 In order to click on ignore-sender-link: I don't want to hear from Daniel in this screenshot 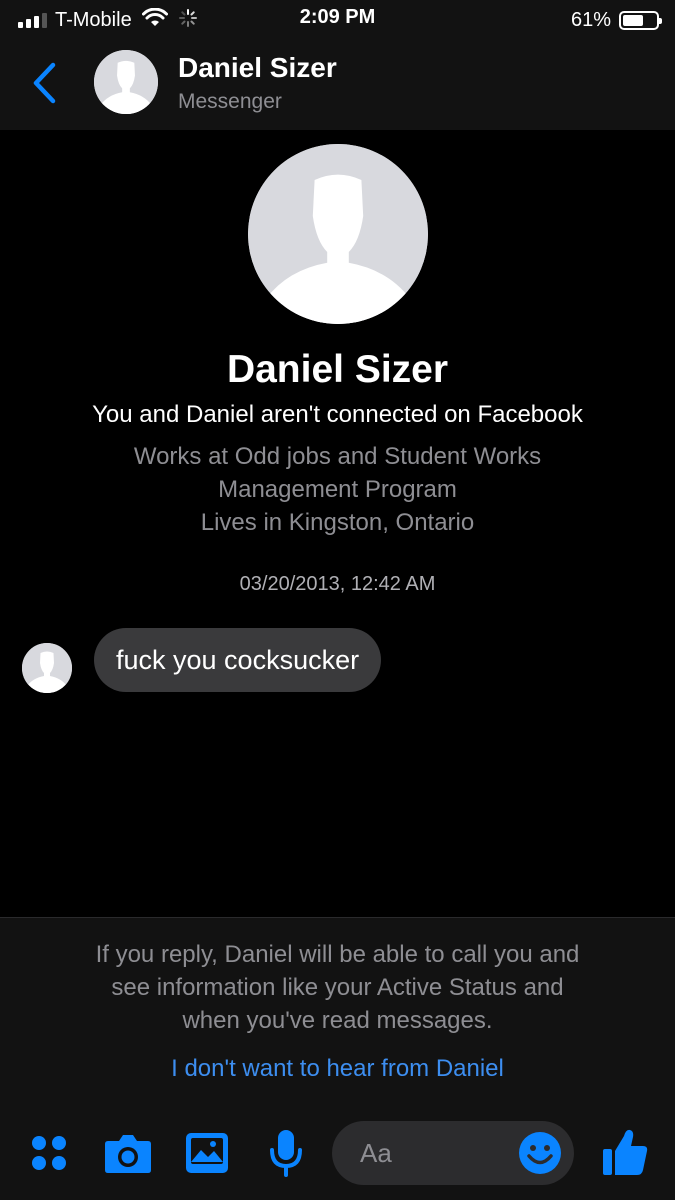, I will do `click(337, 1069)`.